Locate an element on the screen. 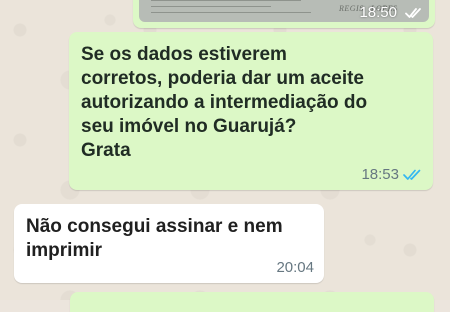  message-timestamp: 18:50 is located at coordinates (378, 12).